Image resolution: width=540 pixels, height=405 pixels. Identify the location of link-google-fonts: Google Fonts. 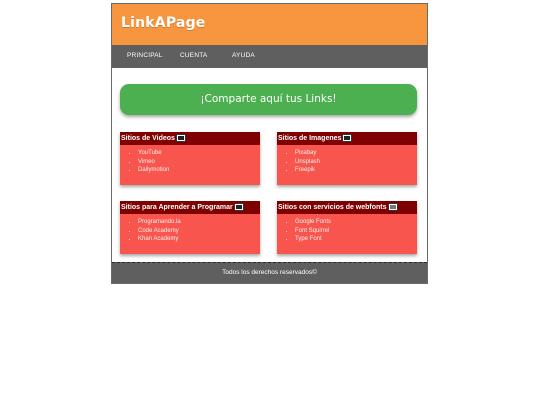
(313, 222).